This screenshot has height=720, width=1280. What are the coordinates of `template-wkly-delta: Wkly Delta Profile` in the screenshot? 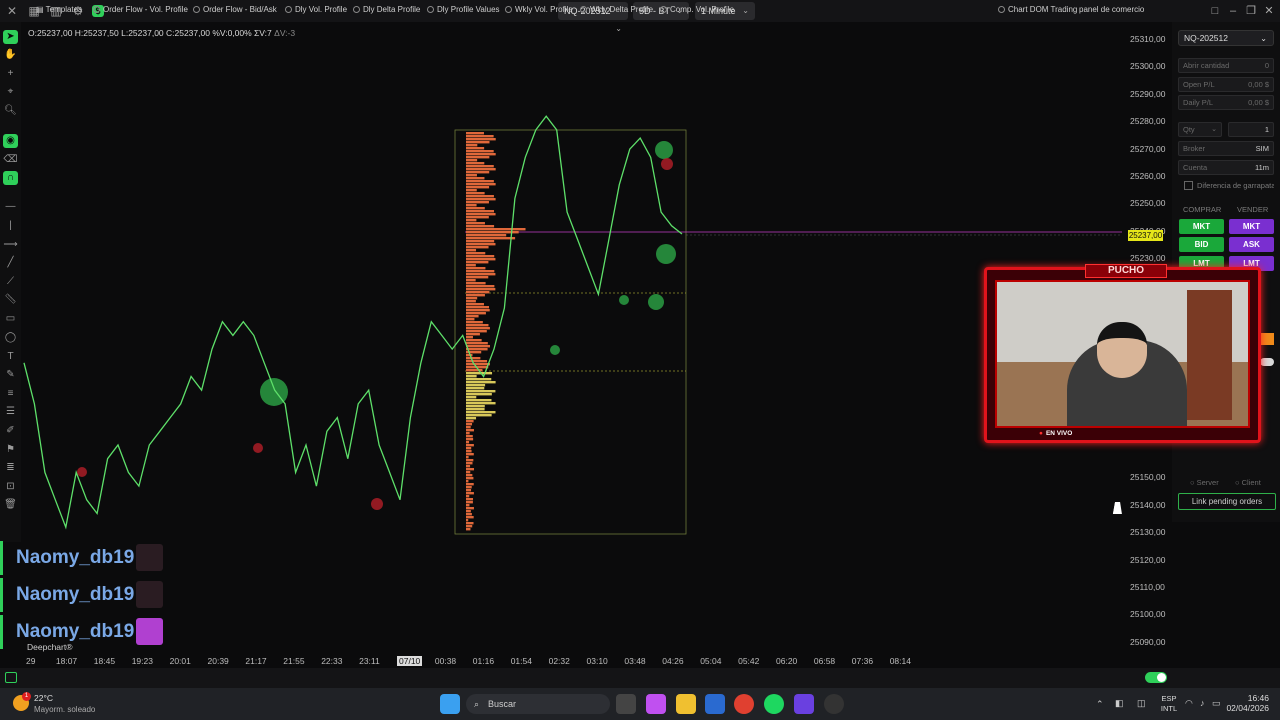 It's located at (616, 9).